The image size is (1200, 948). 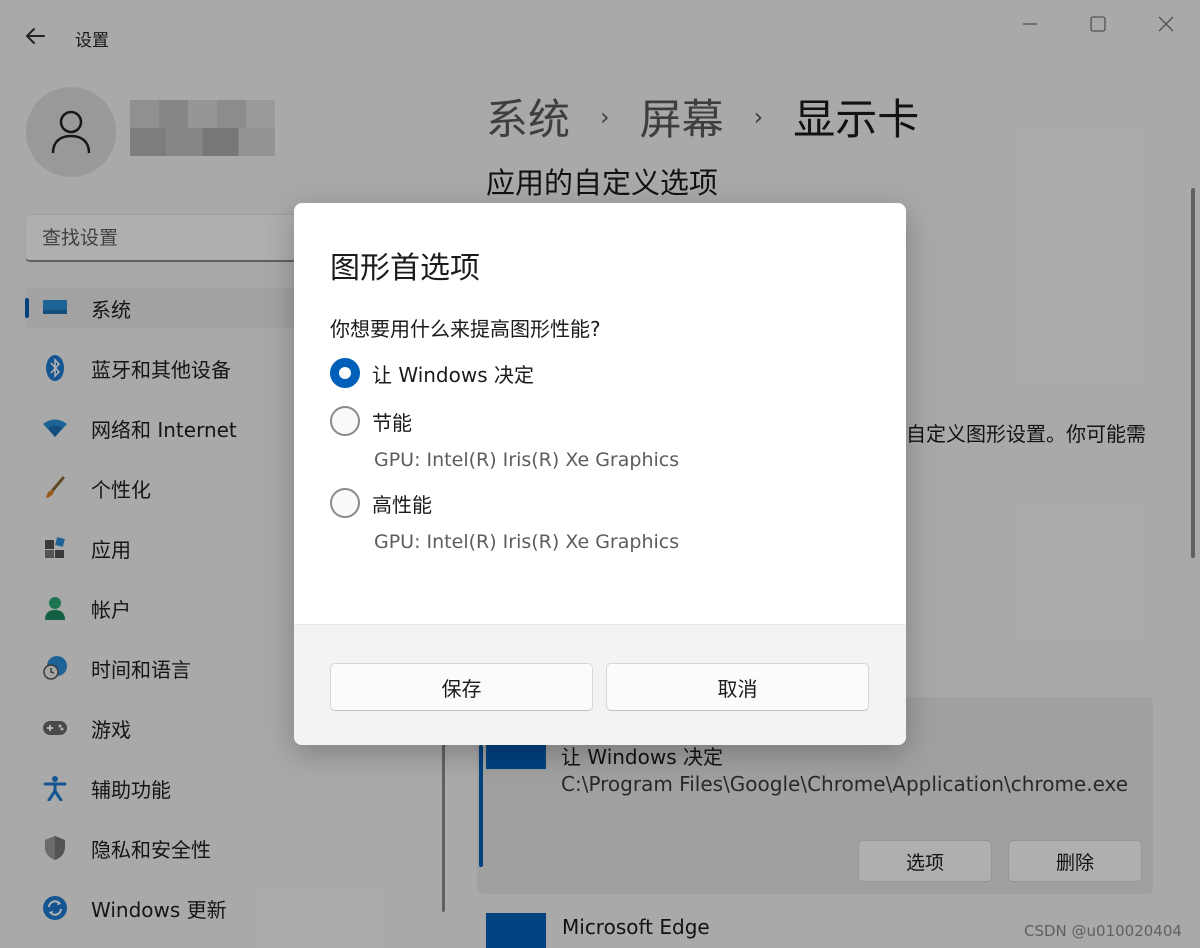 I want to click on cancel-button: 取消, so click(x=737, y=687).